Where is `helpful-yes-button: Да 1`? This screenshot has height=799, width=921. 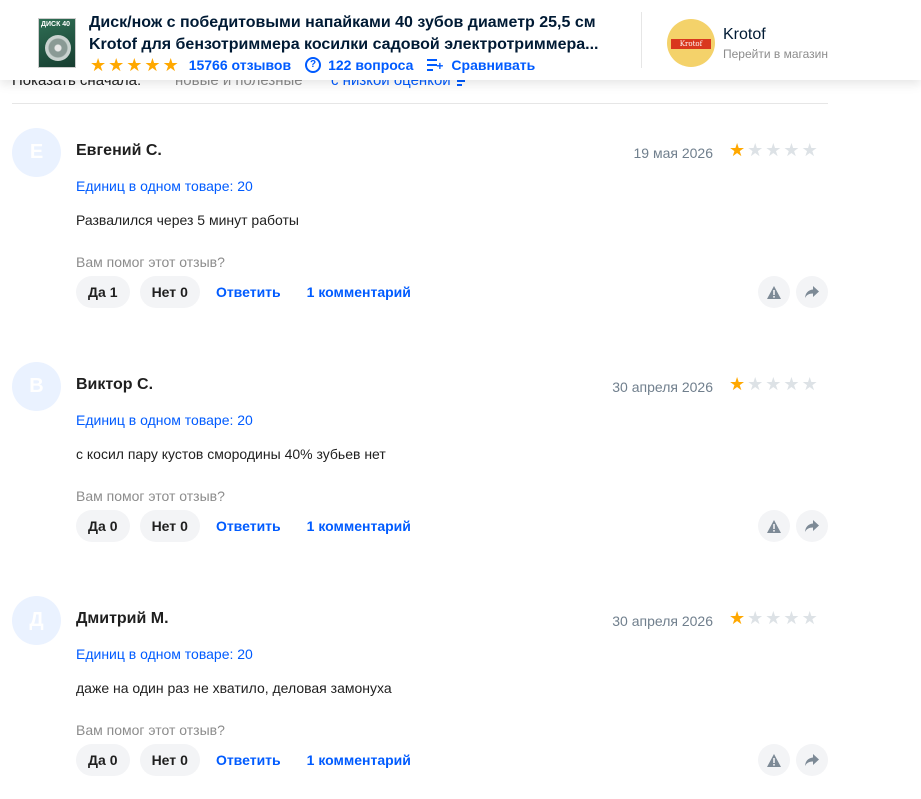 helpful-yes-button: Да 1 is located at coordinates (103, 292).